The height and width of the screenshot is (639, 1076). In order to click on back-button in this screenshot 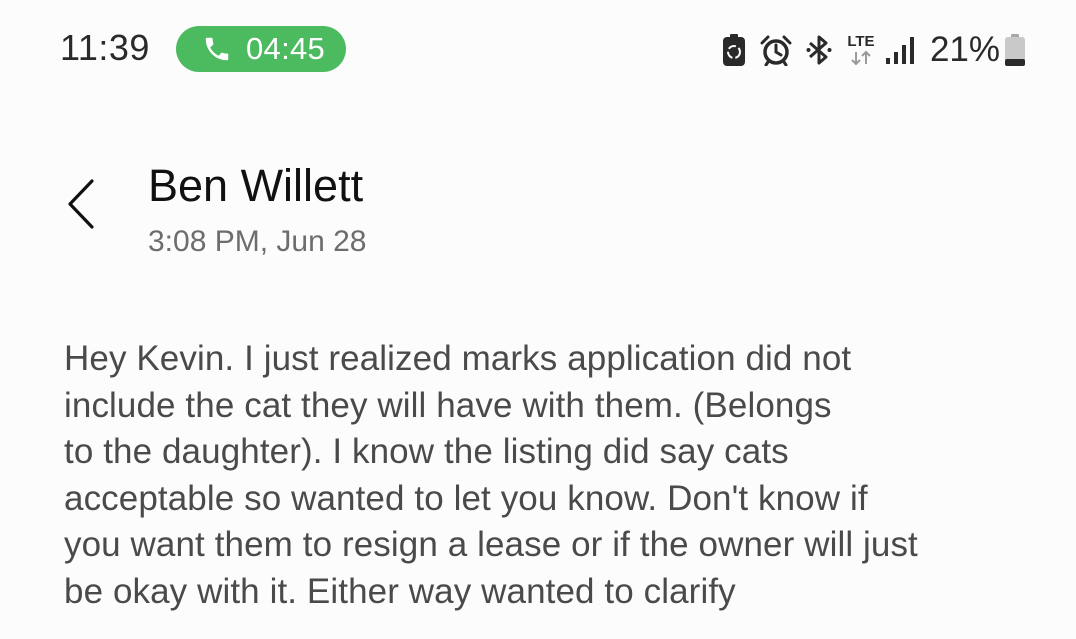, I will do `click(81, 206)`.